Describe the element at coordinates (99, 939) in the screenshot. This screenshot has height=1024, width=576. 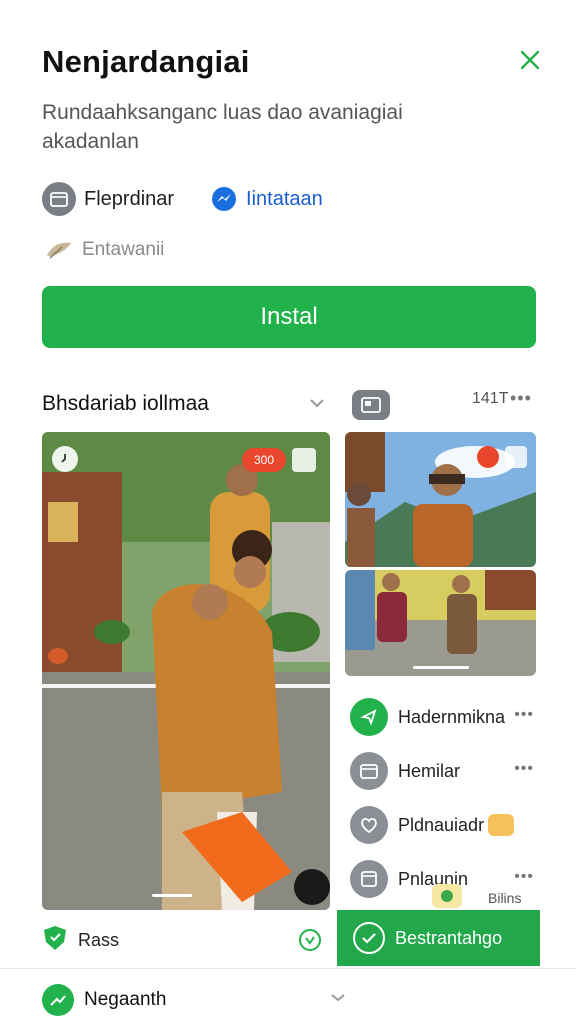
I see `rate-label: Rass` at that location.